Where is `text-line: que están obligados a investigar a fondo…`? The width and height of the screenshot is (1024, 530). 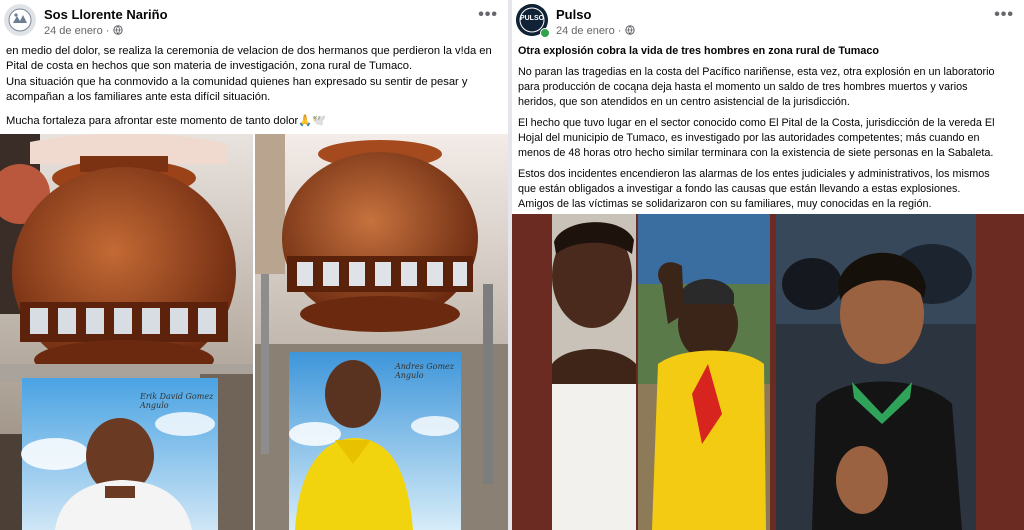 text-line: que están obligados a investigar a fondo… is located at coordinates (739, 189).